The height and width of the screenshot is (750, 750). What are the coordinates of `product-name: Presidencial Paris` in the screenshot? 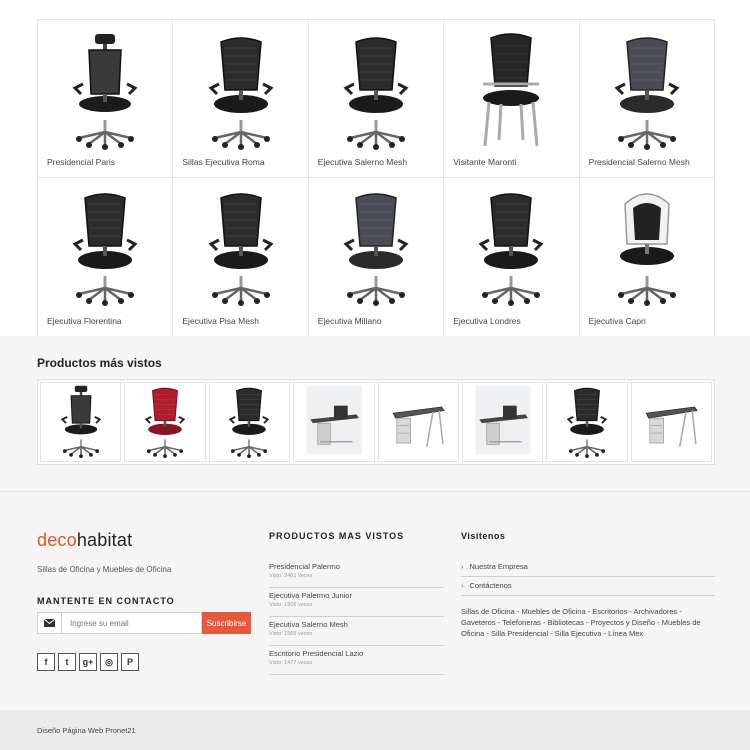 It's located at (81, 162).